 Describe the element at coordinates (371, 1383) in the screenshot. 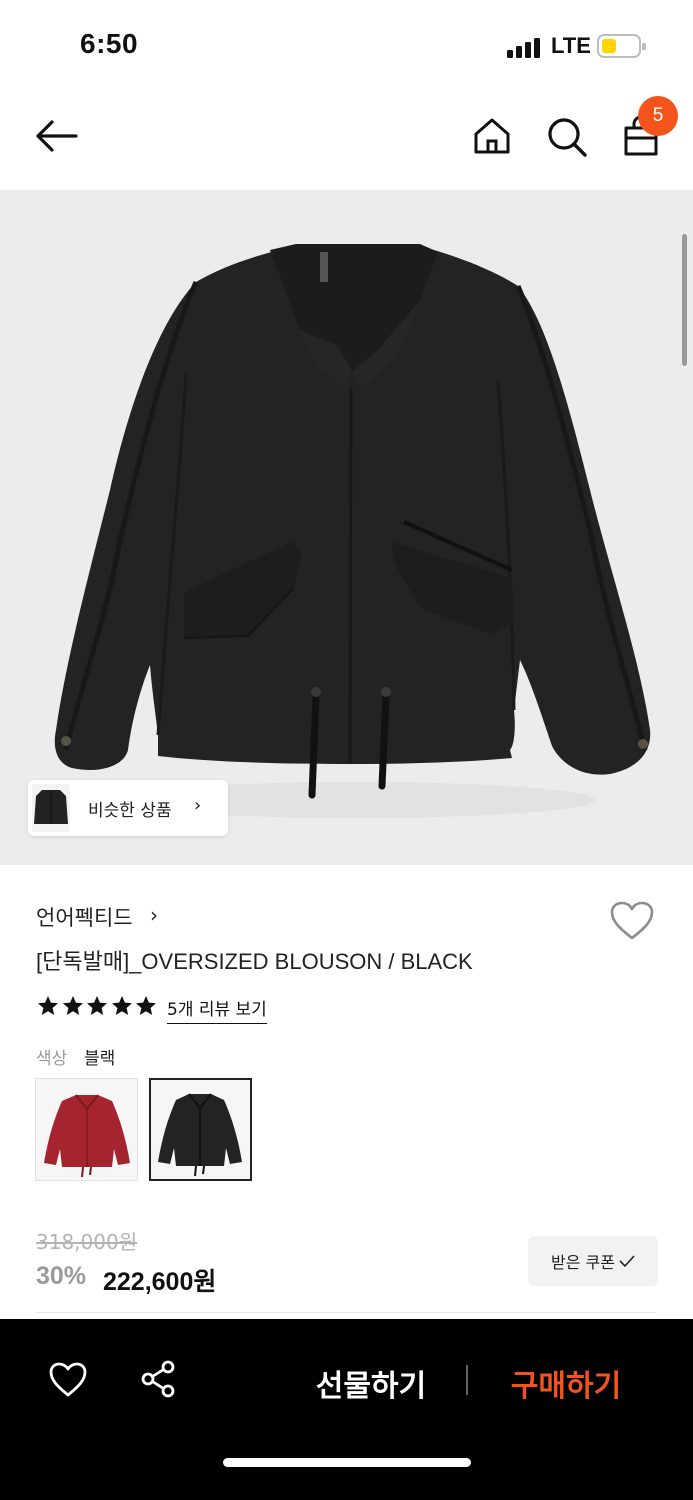

I see `gift-button: 선물하기` at that location.